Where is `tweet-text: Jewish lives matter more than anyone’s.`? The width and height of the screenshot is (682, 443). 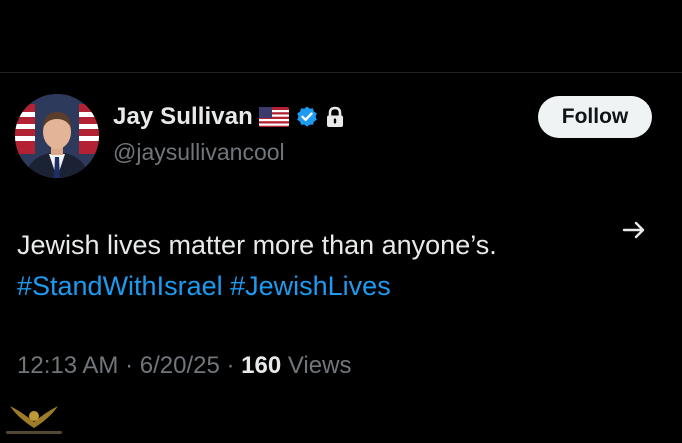
tweet-text: Jewish lives matter more than anyone’s. is located at coordinates (257, 245).